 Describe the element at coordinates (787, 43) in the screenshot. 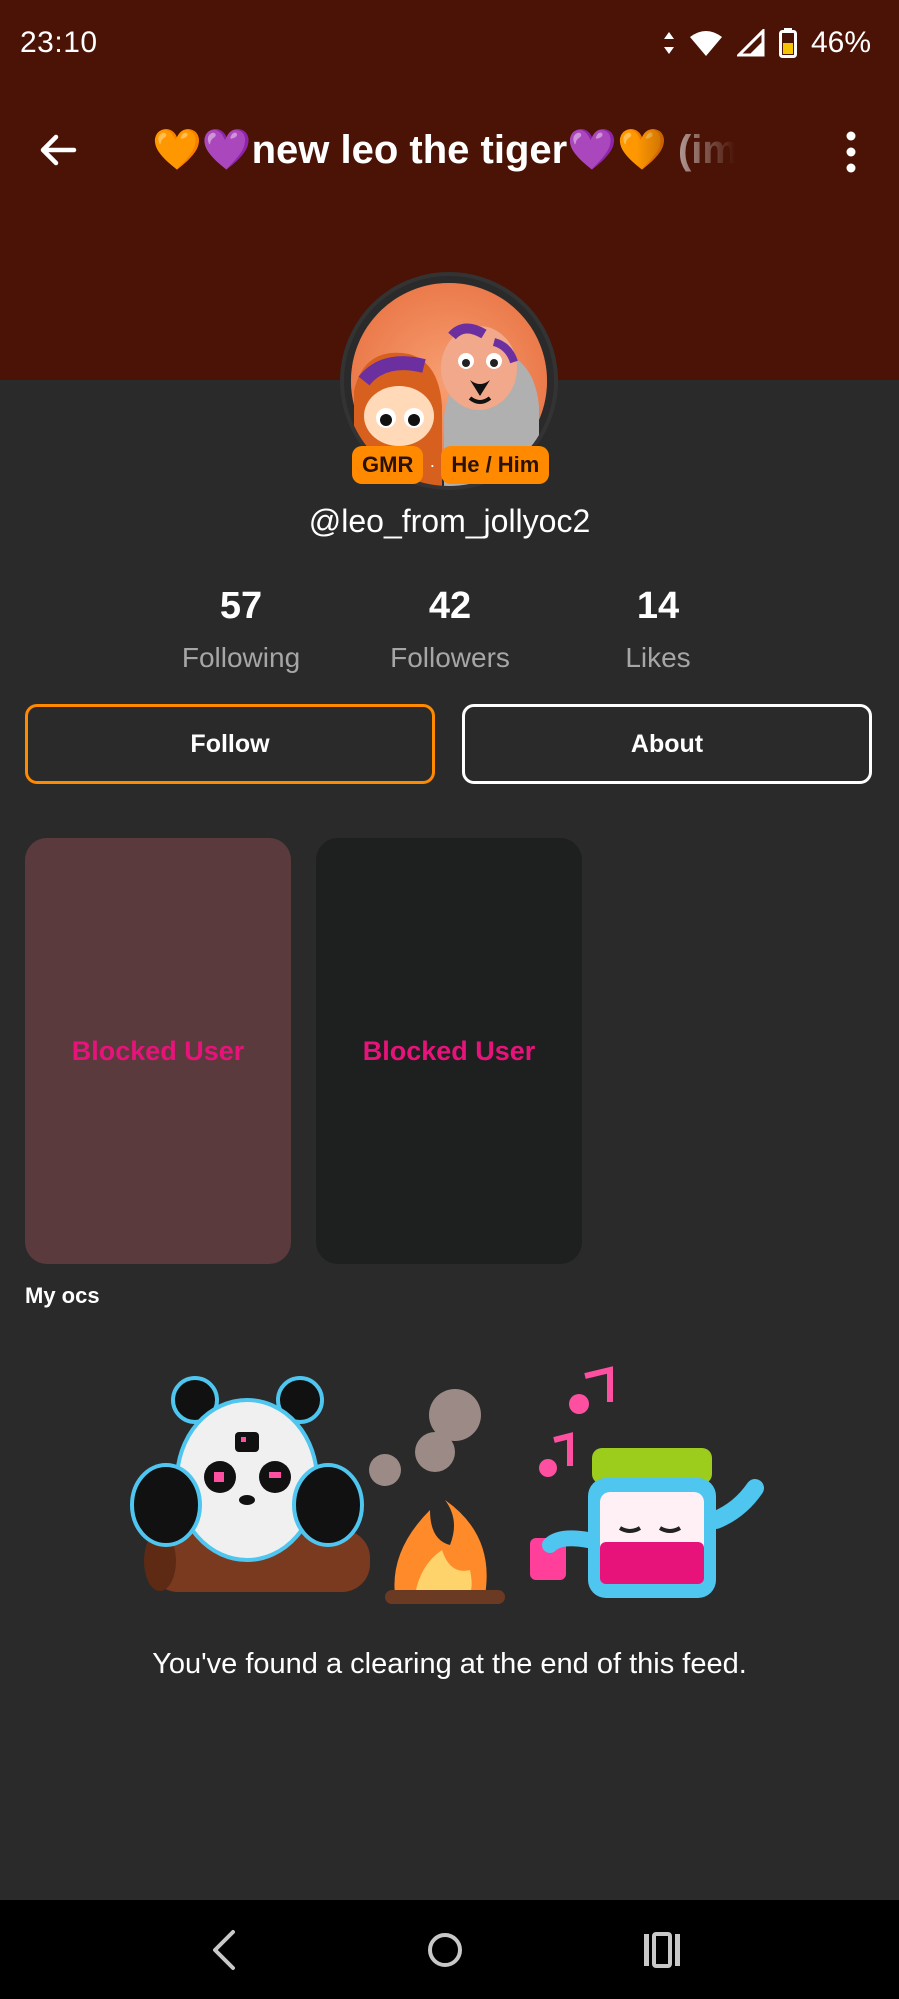

I see `battery-icon` at that location.